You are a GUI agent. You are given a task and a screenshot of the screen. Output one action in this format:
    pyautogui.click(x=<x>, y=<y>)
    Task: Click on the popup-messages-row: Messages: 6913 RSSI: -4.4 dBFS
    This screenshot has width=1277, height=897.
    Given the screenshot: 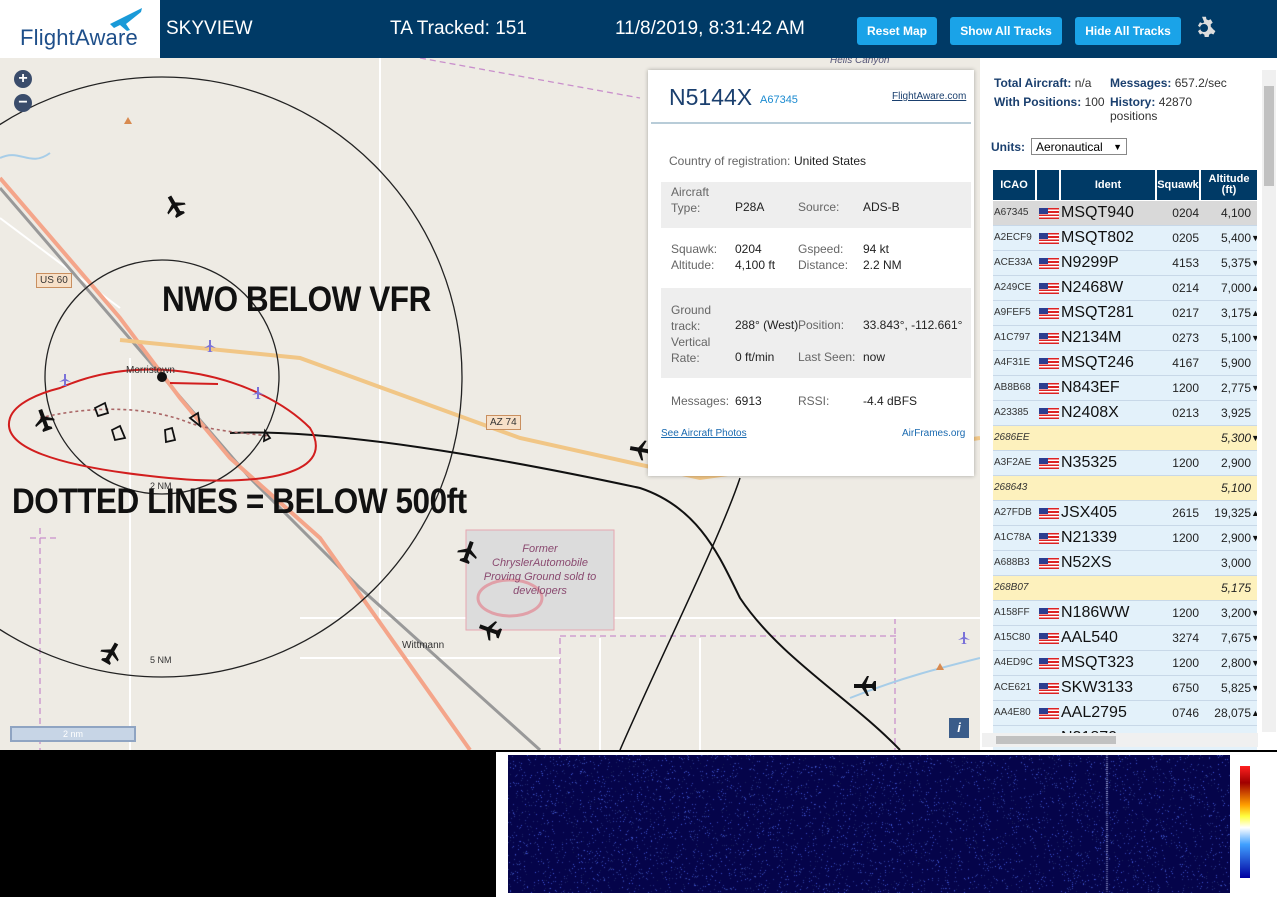 What is the action you would take?
    pyautogui.click(x=816, y=402)
    